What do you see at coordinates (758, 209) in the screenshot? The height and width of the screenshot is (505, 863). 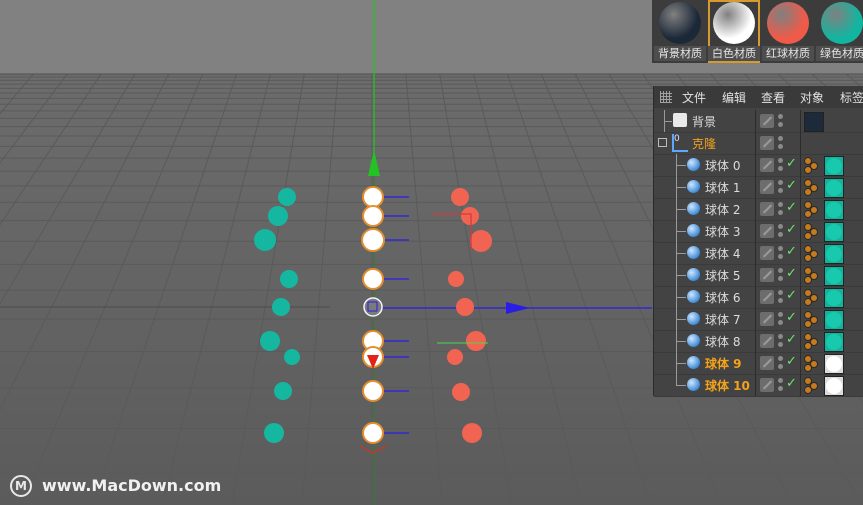 I see `object-row-sphere: 球体 2 ✓` at bounding box center [758, 209].